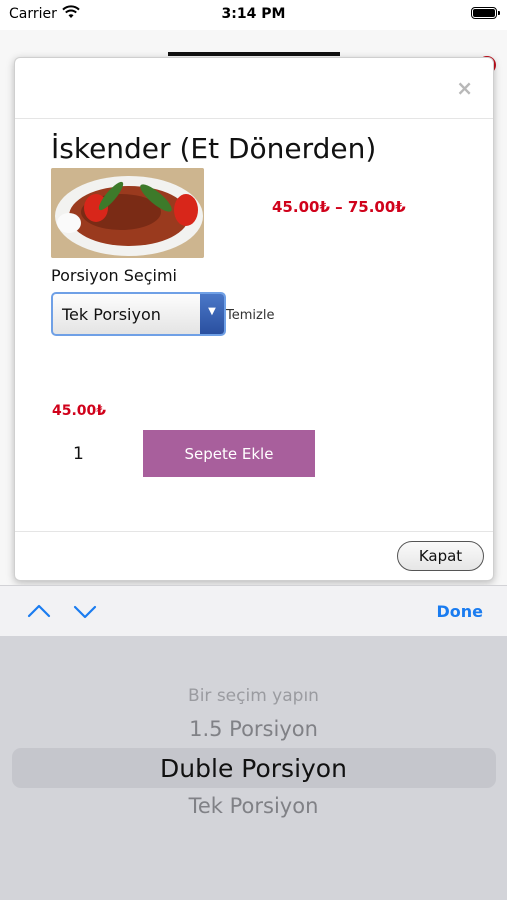  What do you see at coordinates (464, 88) in the screenshot?
I see `close-icon: ×` at bounding box center [464, 88].